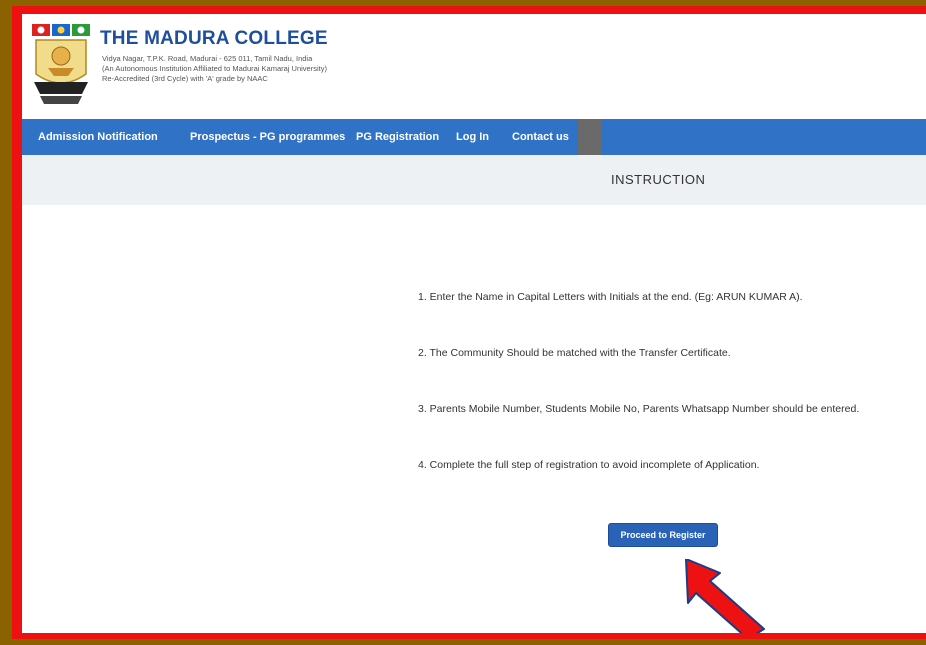 The image size is (926, 645). What do you see at coordinates (590, 137) in the screenshot?
I see `nav-separator` at bounding box center [590, 137].